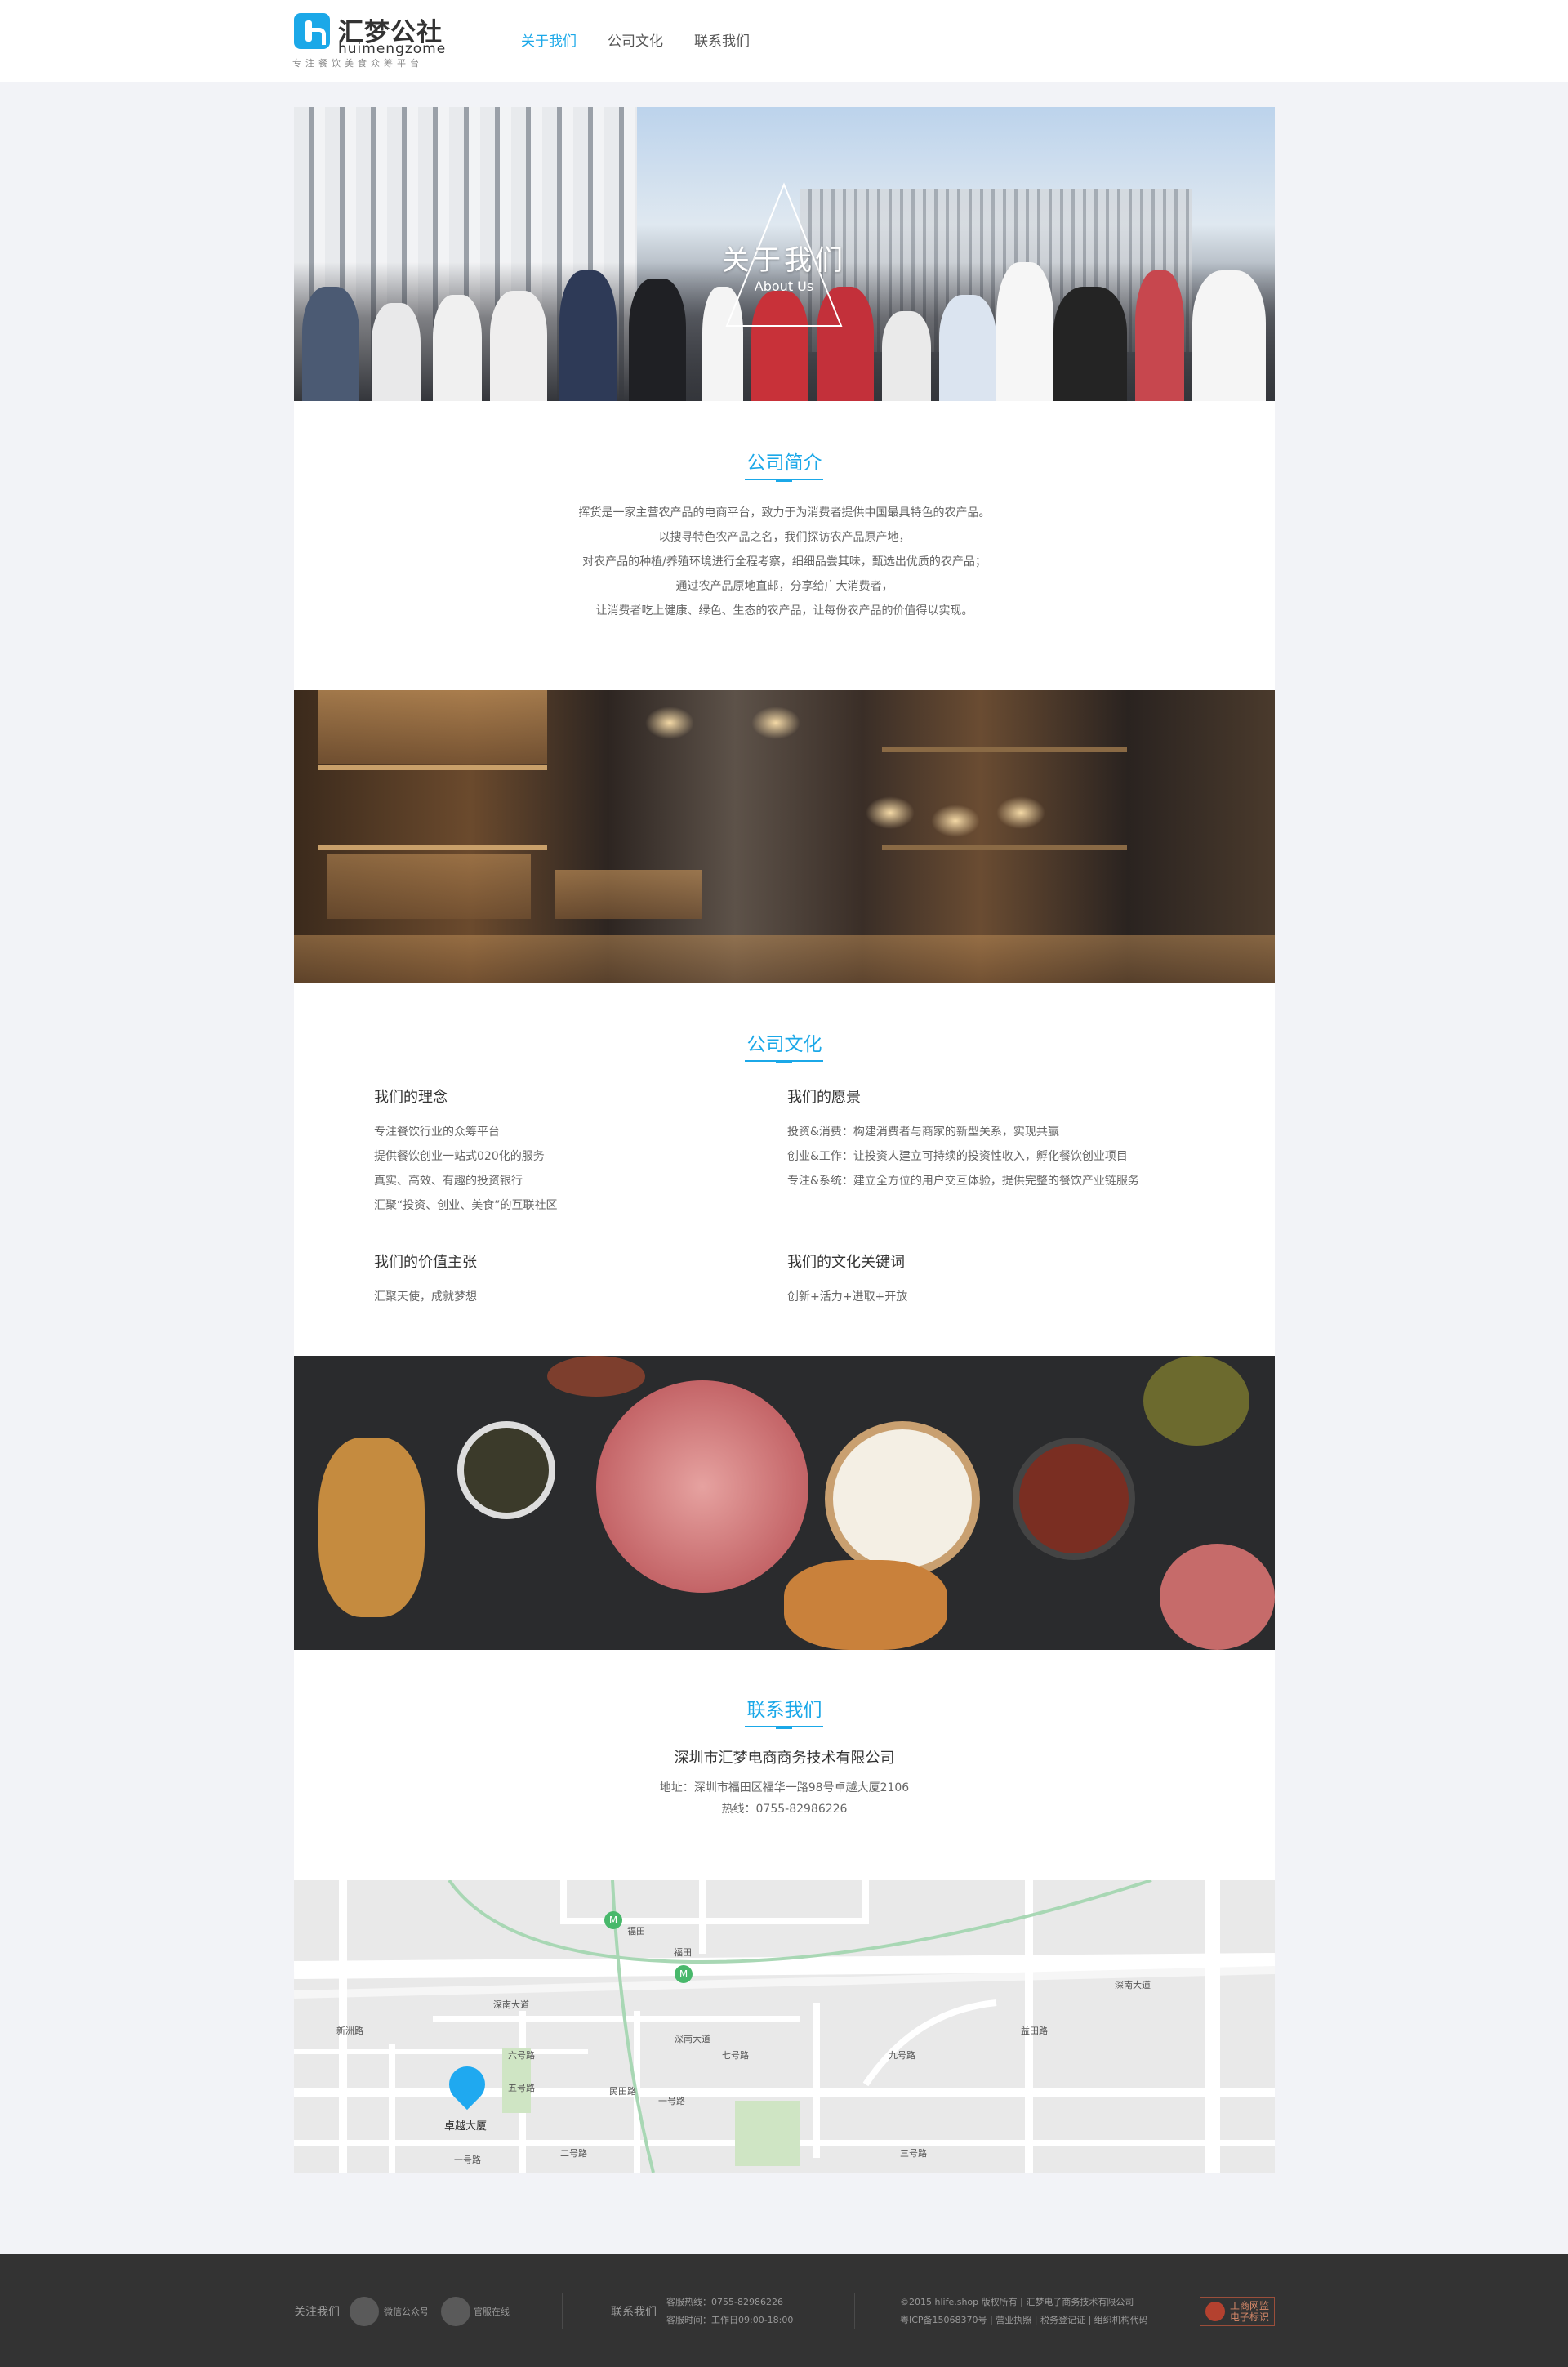 This screenshot has width=1568, height=2367. I want to click on map-label: 新洲路, so click(349, 2031).